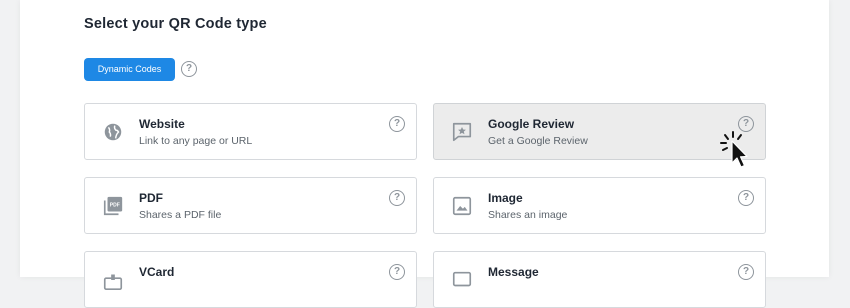 The image size is (850, 308). I want to click on review-star-icon, so click(462, 132).